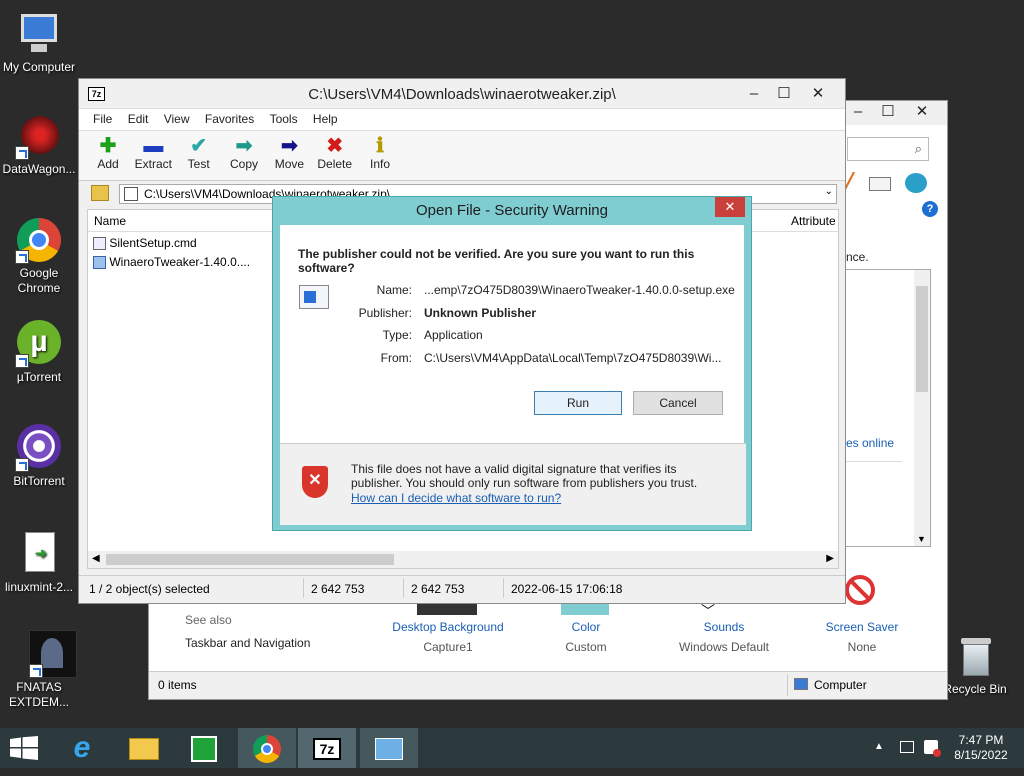 Image resolution: width=1024 pixels, height=776 pixels. What do you see at coordinates (380, 151) in the screenshot?
I see `info-button: ℹ Info` at bounding box center [380, 151].